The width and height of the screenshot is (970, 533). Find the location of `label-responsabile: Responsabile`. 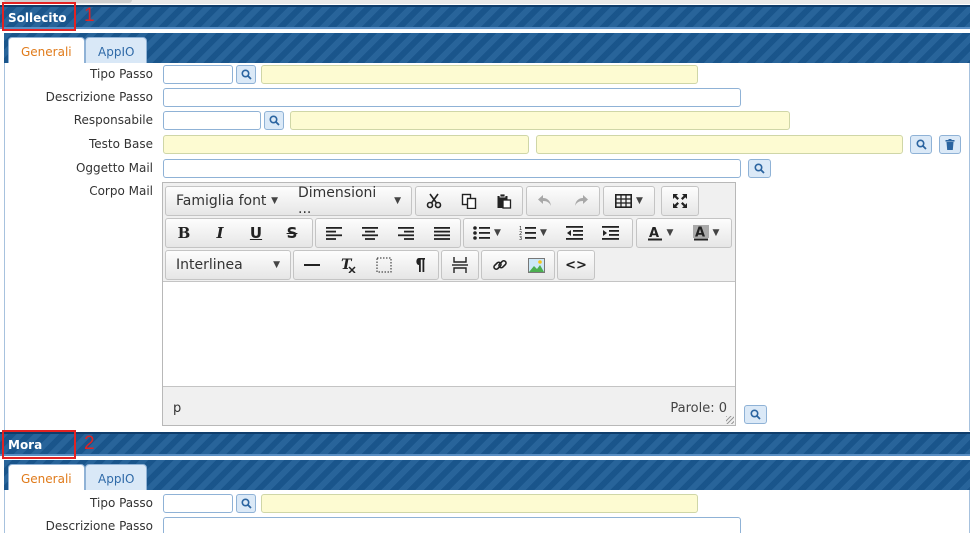

label-responsabile: Responsabile is located at coordinates (113, 120).